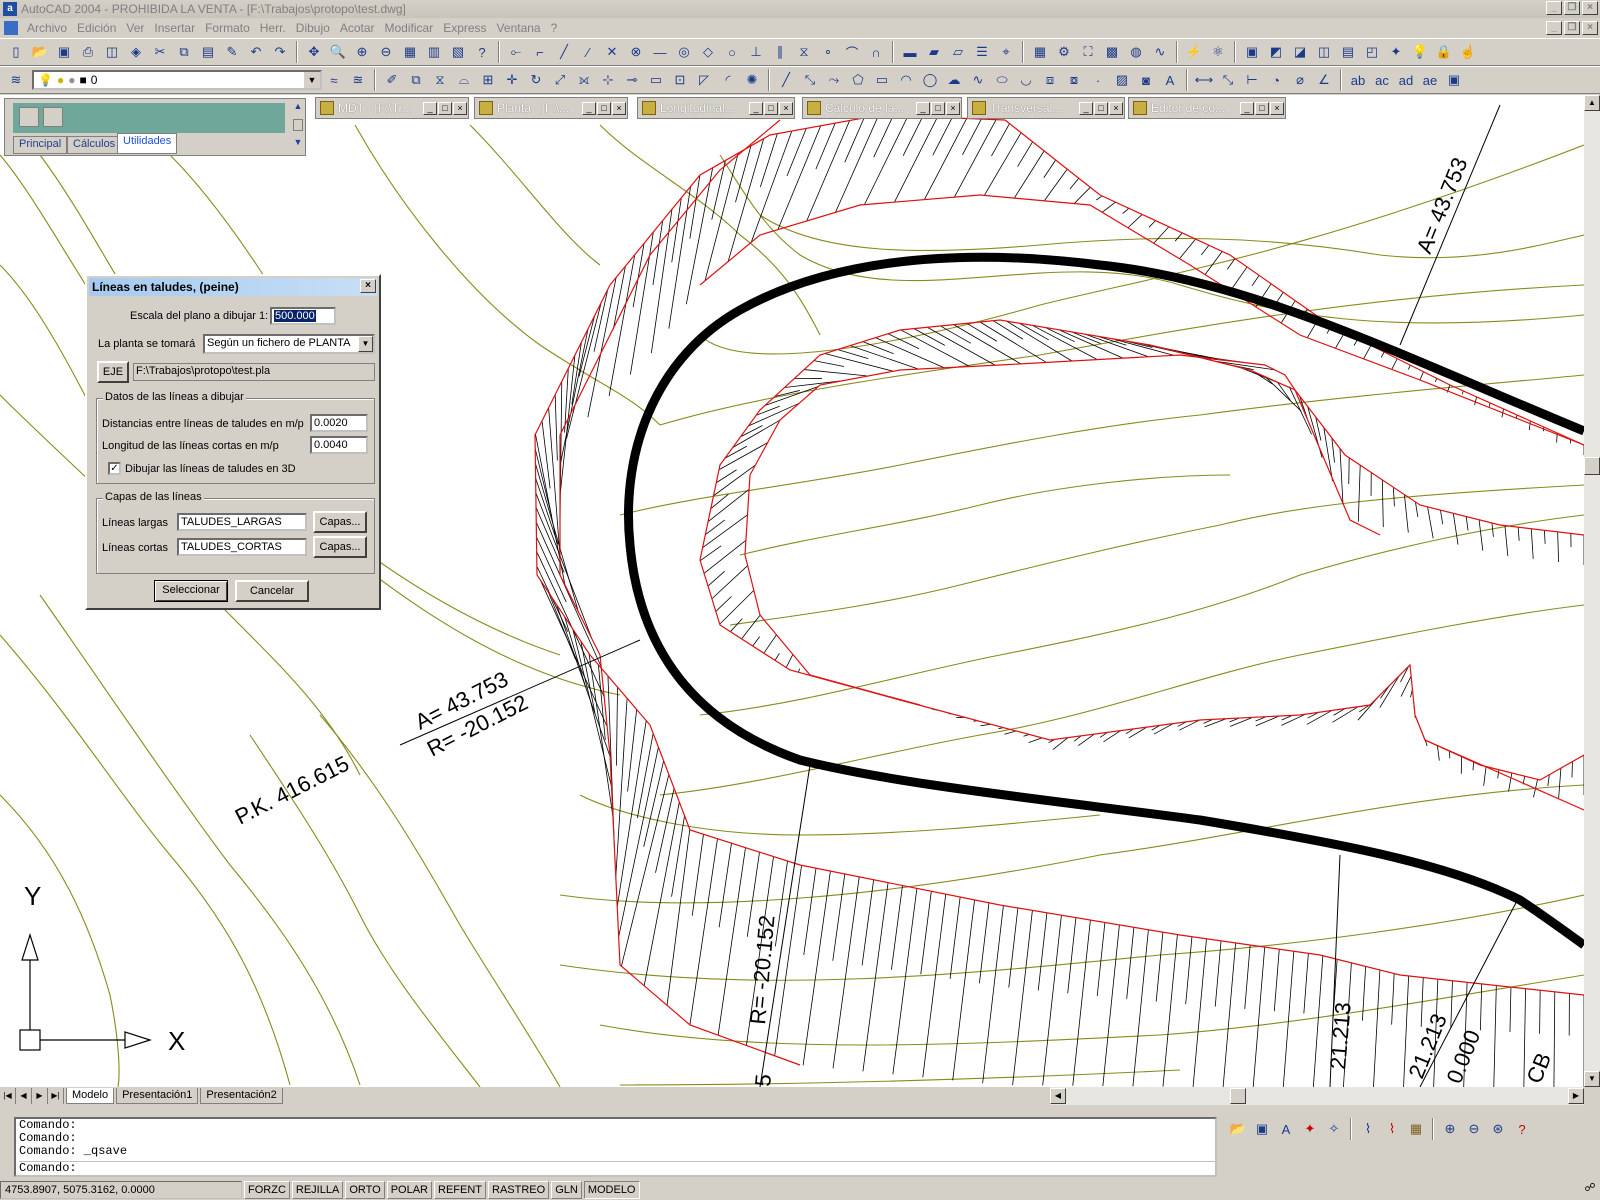  I want to click on dim-radius-icon: ◔, so click(1276, 80).